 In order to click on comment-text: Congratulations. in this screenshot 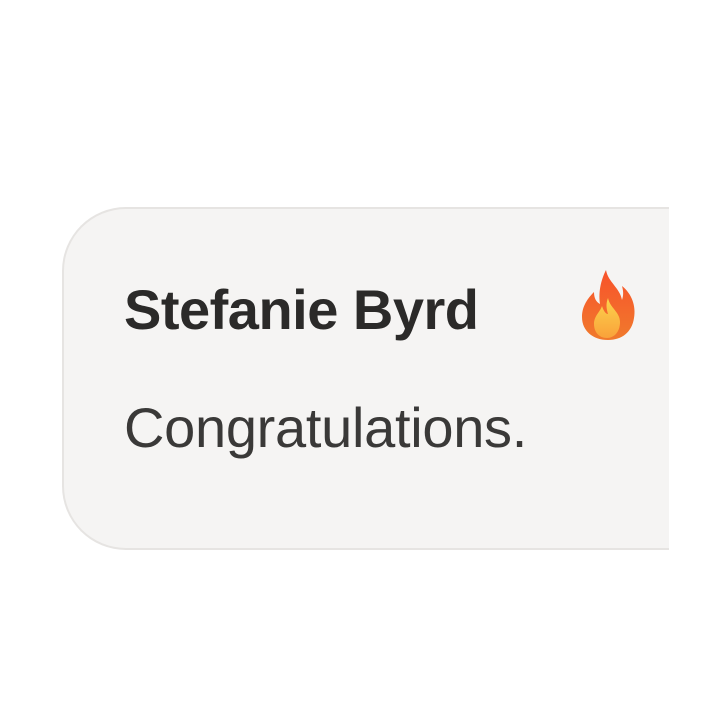, I will do `click(326, 427)`.